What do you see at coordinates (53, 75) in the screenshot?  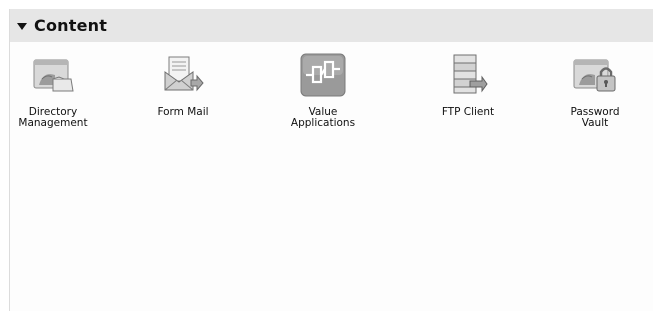 I see `directory-management-icon` at bounding box center [53, 75].